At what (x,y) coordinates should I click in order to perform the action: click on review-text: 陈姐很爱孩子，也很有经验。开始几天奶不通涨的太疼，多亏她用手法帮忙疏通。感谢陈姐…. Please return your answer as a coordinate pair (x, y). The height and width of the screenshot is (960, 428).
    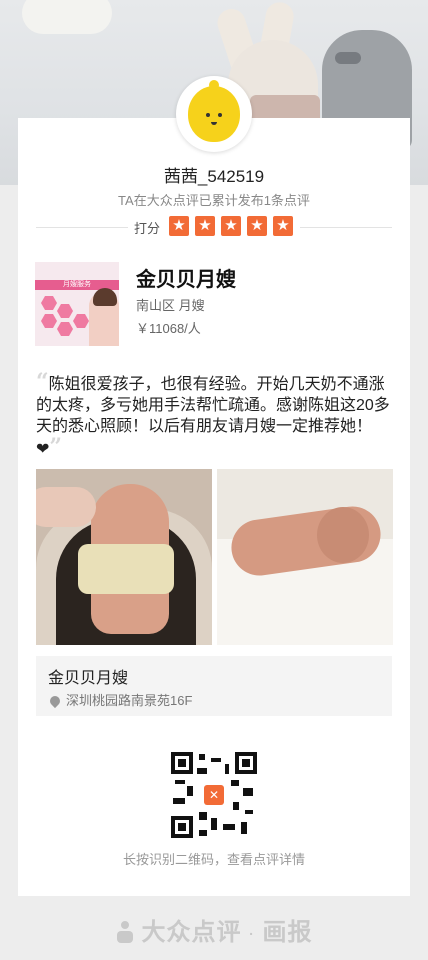
    Looking at the image, I should click on (213, 405).